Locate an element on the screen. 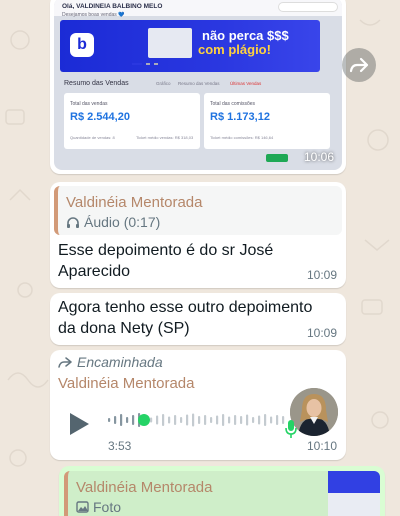 The height and width of the screenshot is (516, 400). avatar is located at coordinates (314, 412).